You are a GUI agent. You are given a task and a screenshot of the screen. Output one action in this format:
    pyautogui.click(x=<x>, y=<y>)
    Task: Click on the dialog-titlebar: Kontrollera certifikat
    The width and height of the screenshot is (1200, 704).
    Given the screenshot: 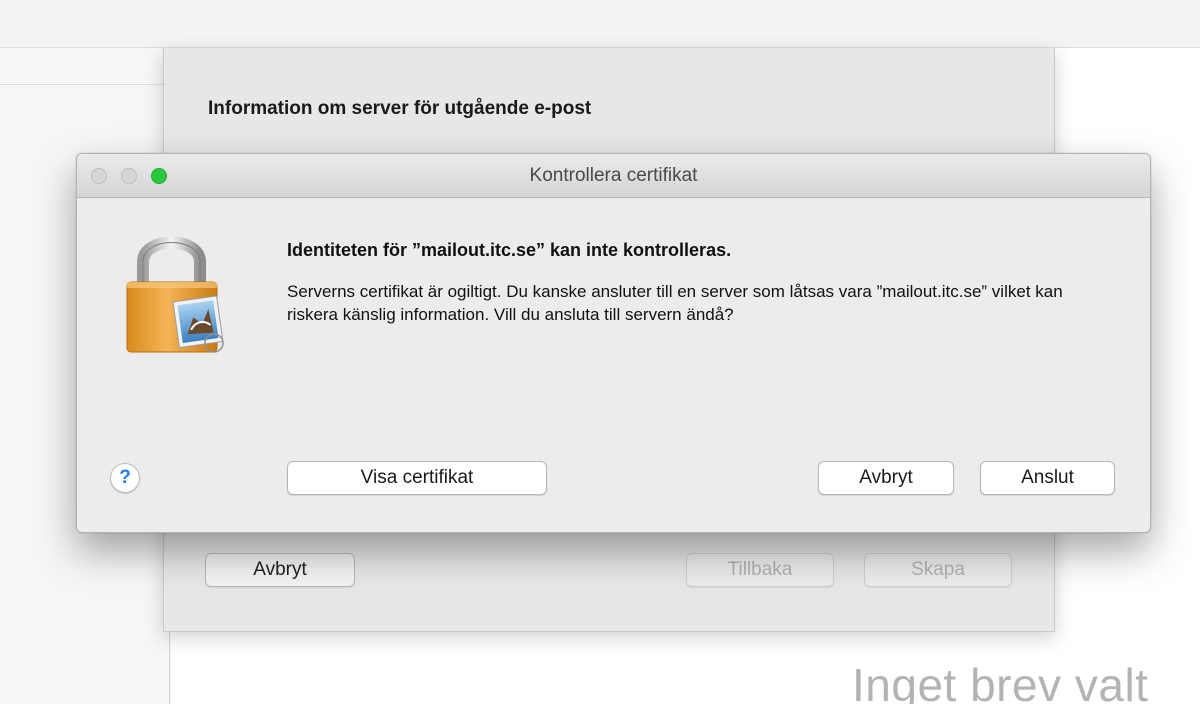 What is the action you would take?
    pyautogui.click(x=613, y=176)
    